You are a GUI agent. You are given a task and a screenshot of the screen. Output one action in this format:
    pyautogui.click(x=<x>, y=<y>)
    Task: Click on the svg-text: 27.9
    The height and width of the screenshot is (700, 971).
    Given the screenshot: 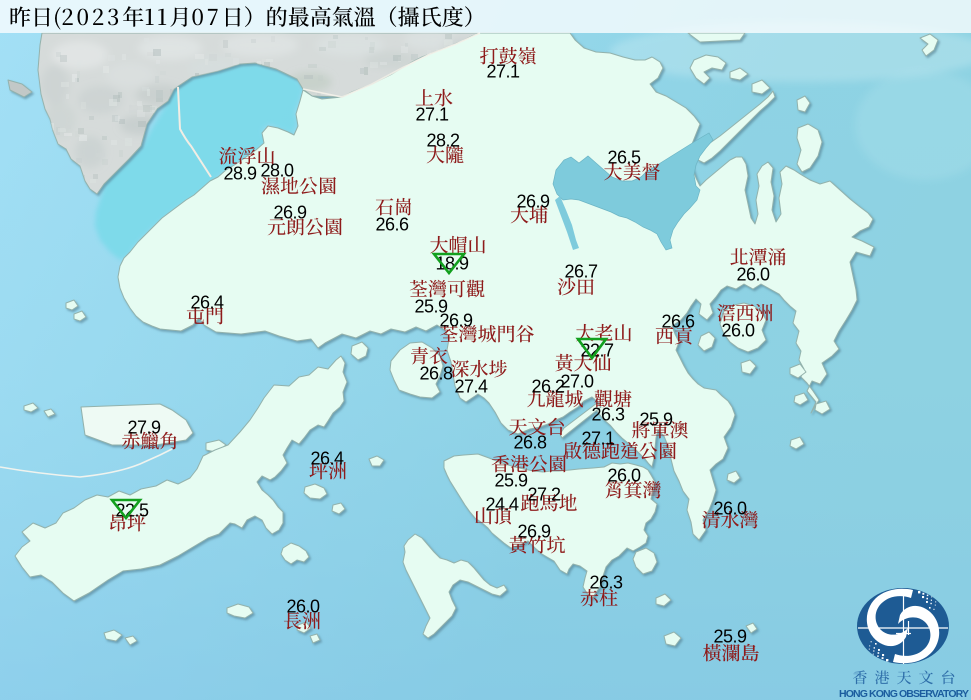 What is the action you would take?
    pyautogui.click(x=144, y=427)
    